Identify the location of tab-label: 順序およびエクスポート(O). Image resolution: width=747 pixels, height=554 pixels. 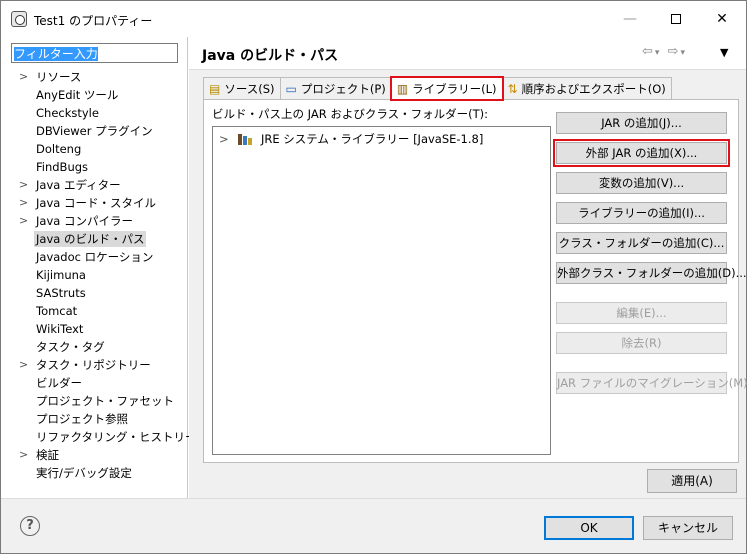
(593, 88).